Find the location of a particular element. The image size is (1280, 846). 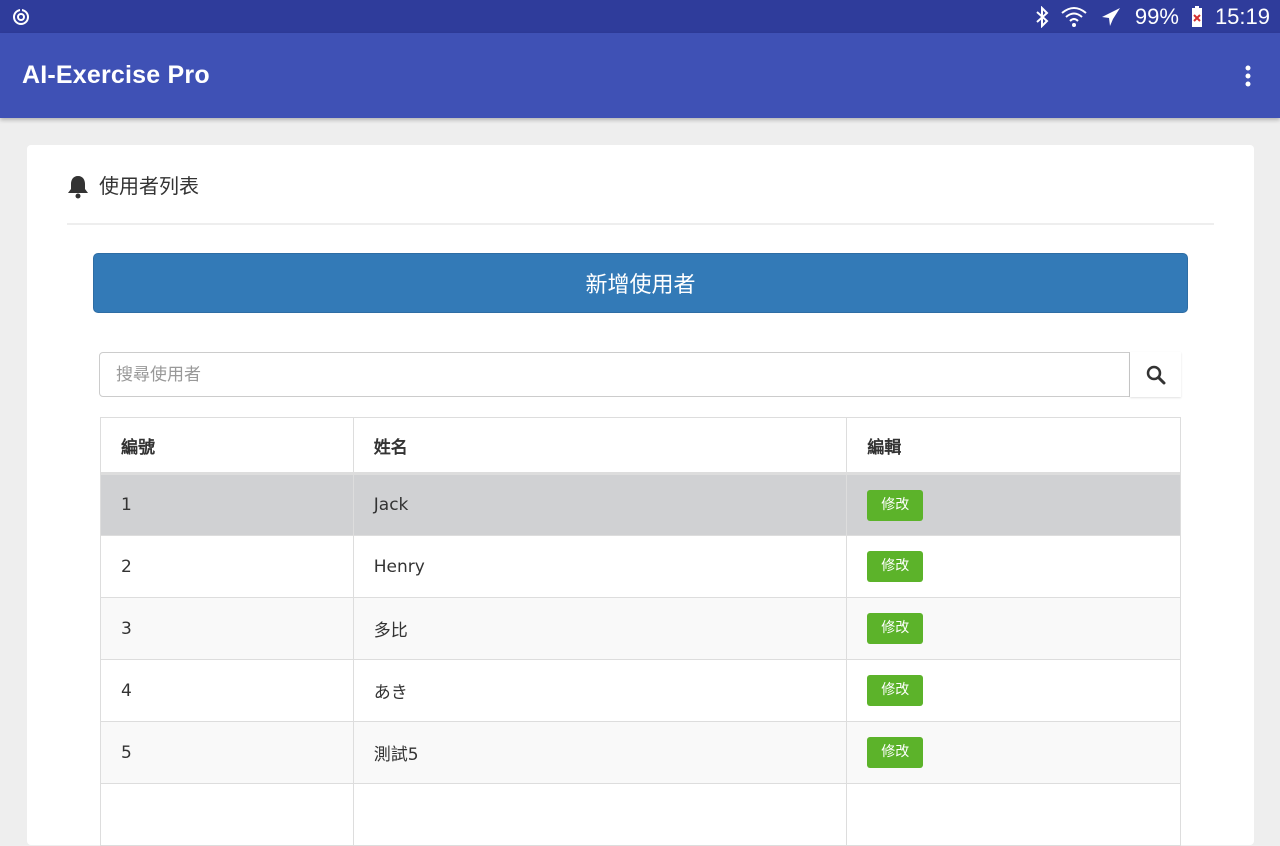

column-header-edit: 編輯 is located at coordinates (1013, 446).